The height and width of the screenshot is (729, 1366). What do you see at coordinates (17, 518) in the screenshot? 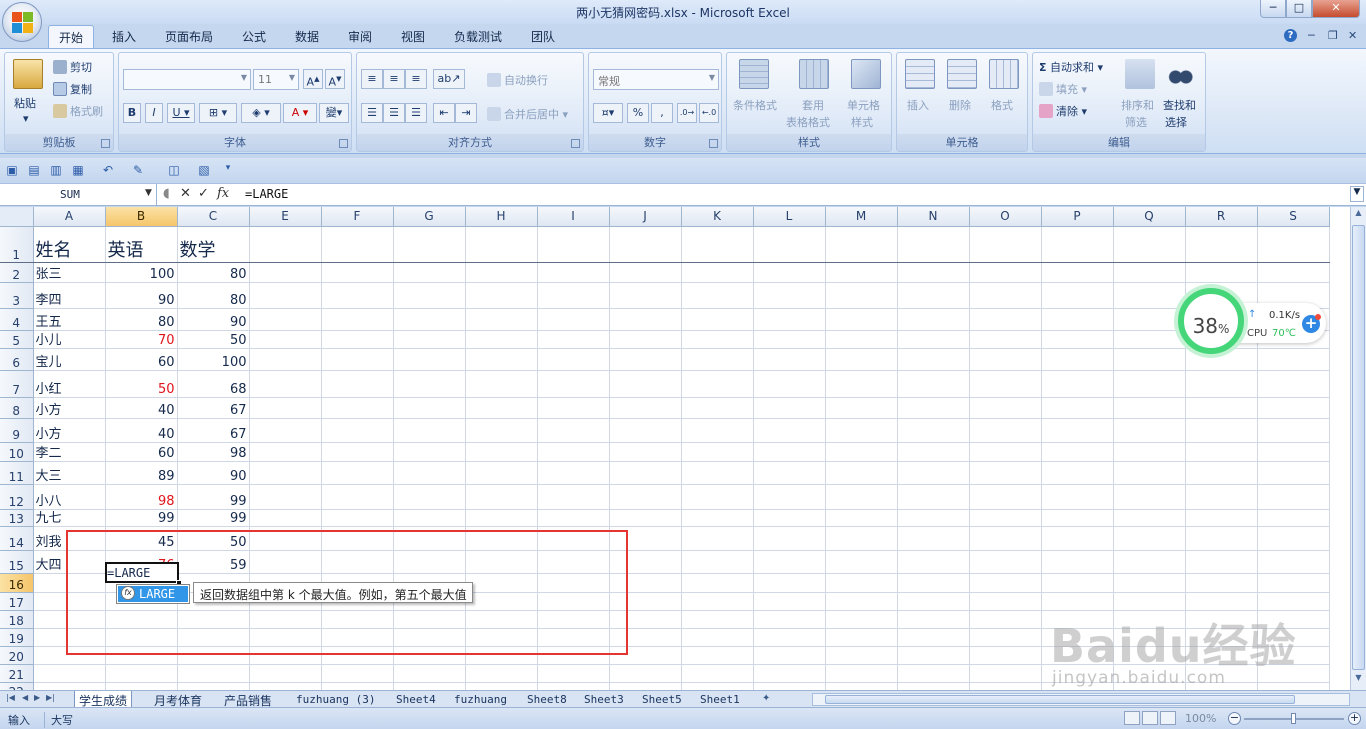
I see `row-header: 13` at bounding box center [17, 518].